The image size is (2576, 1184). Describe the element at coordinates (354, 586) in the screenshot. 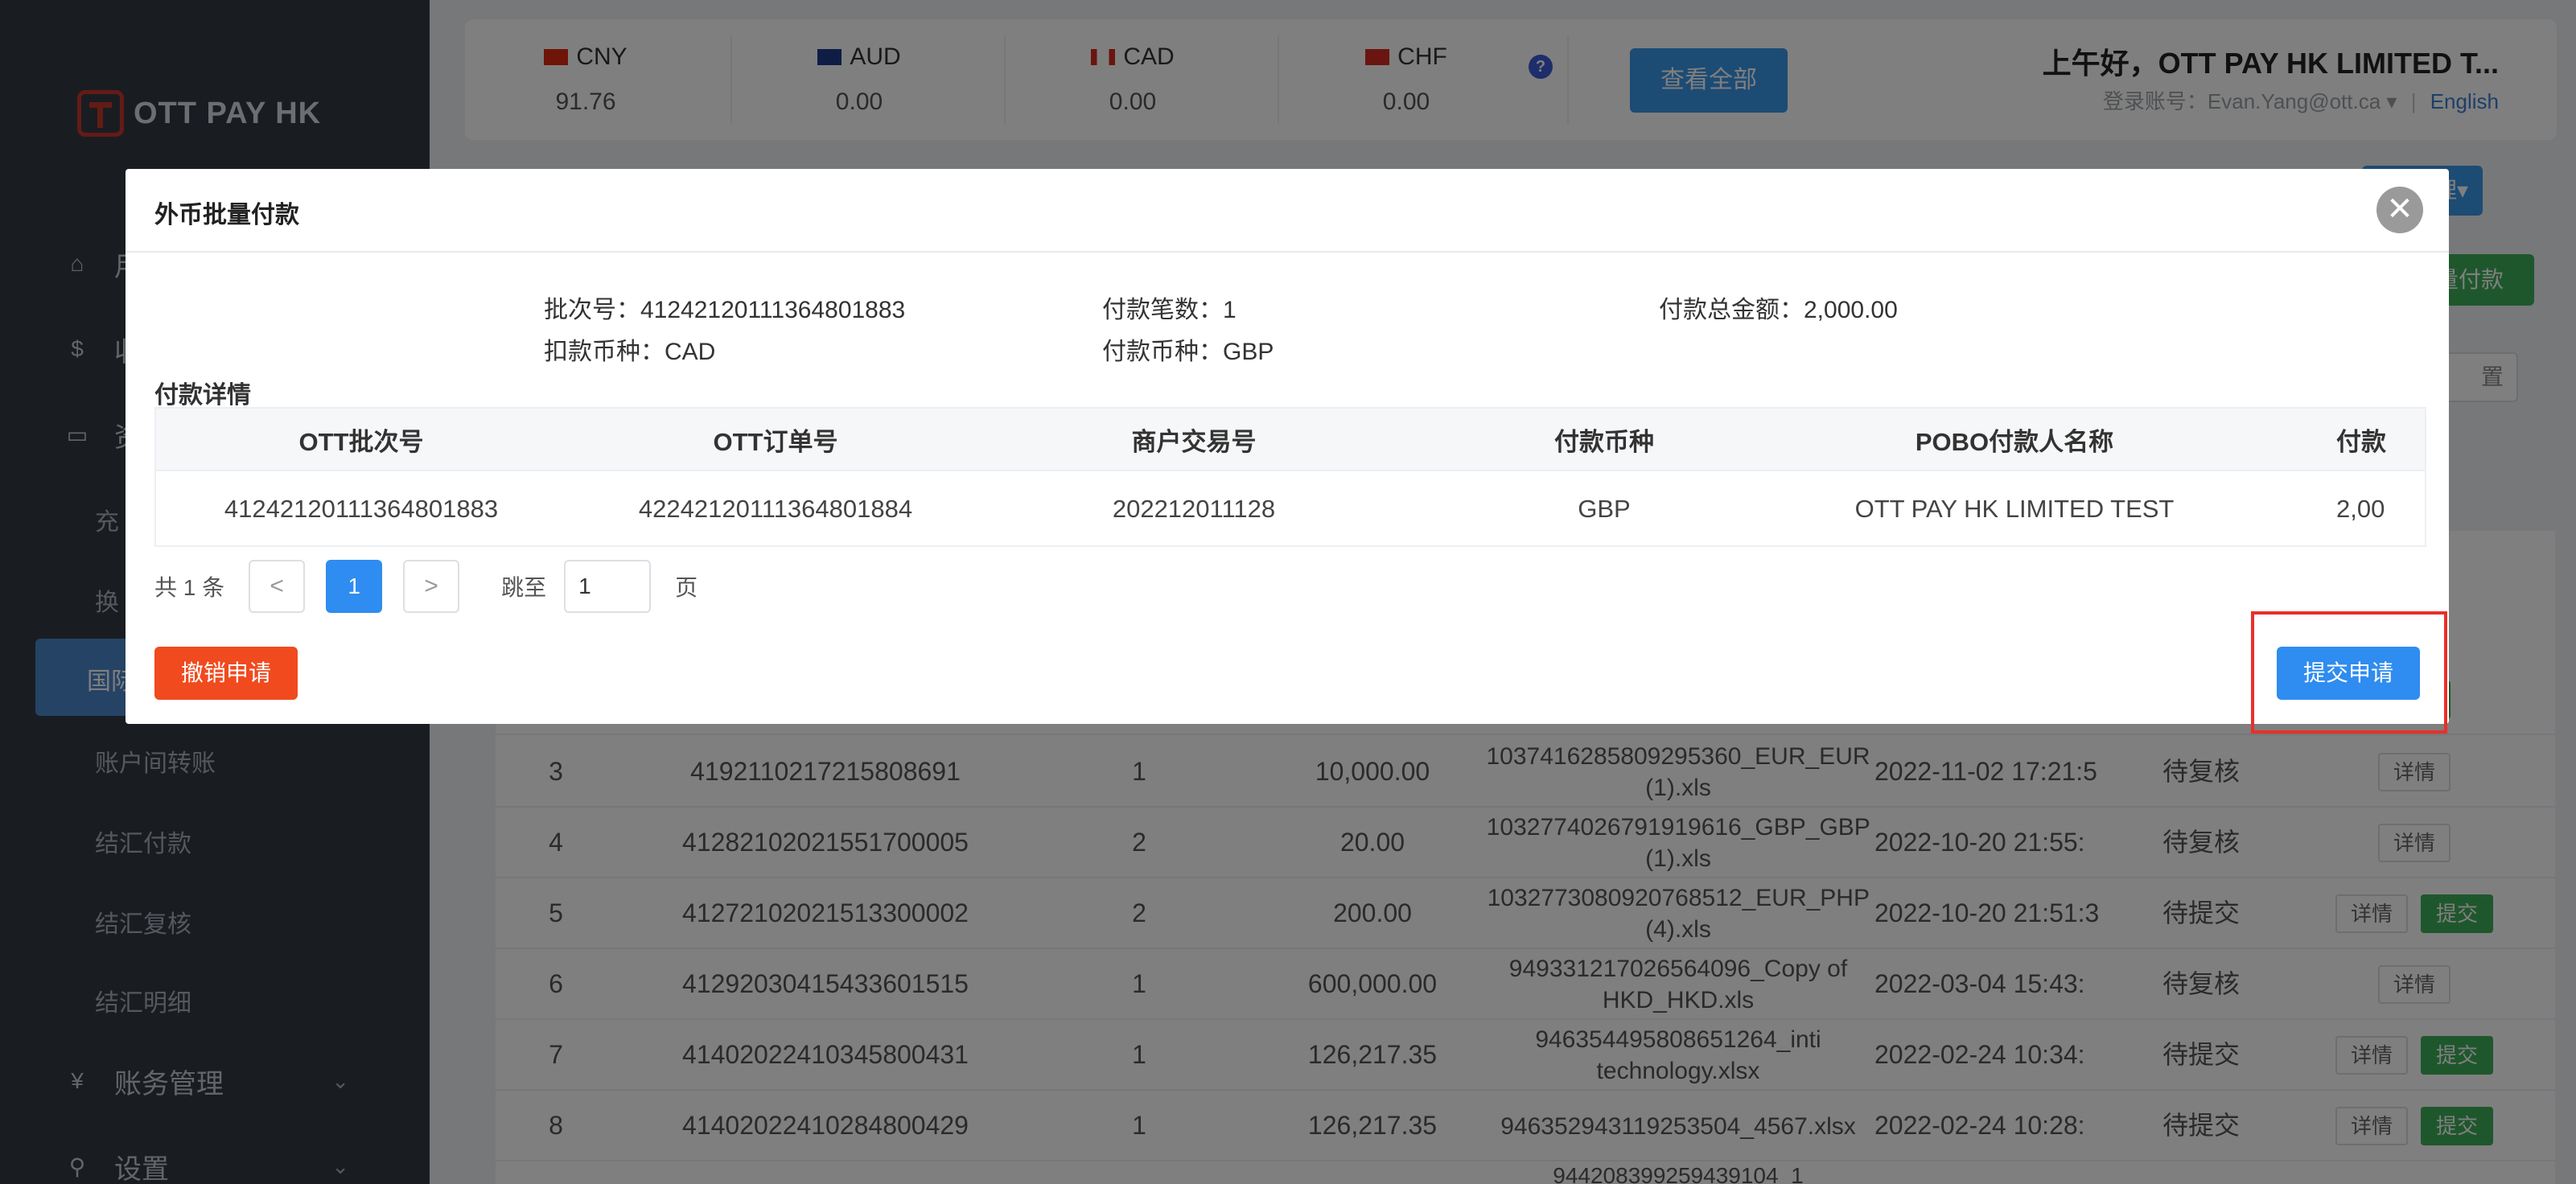

I see `page-1-button: 1` at that location.